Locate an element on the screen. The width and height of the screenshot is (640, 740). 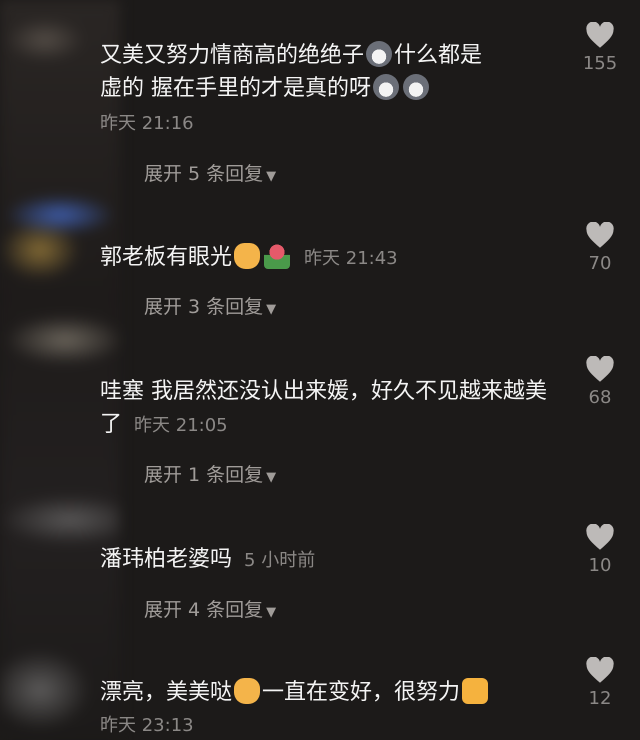
comment-item: 又美又努力情商高的绝绝子 什么都是 虚的 握在手里的才是真的呀 昨天 21:16 is located at coordinates (335, 87).